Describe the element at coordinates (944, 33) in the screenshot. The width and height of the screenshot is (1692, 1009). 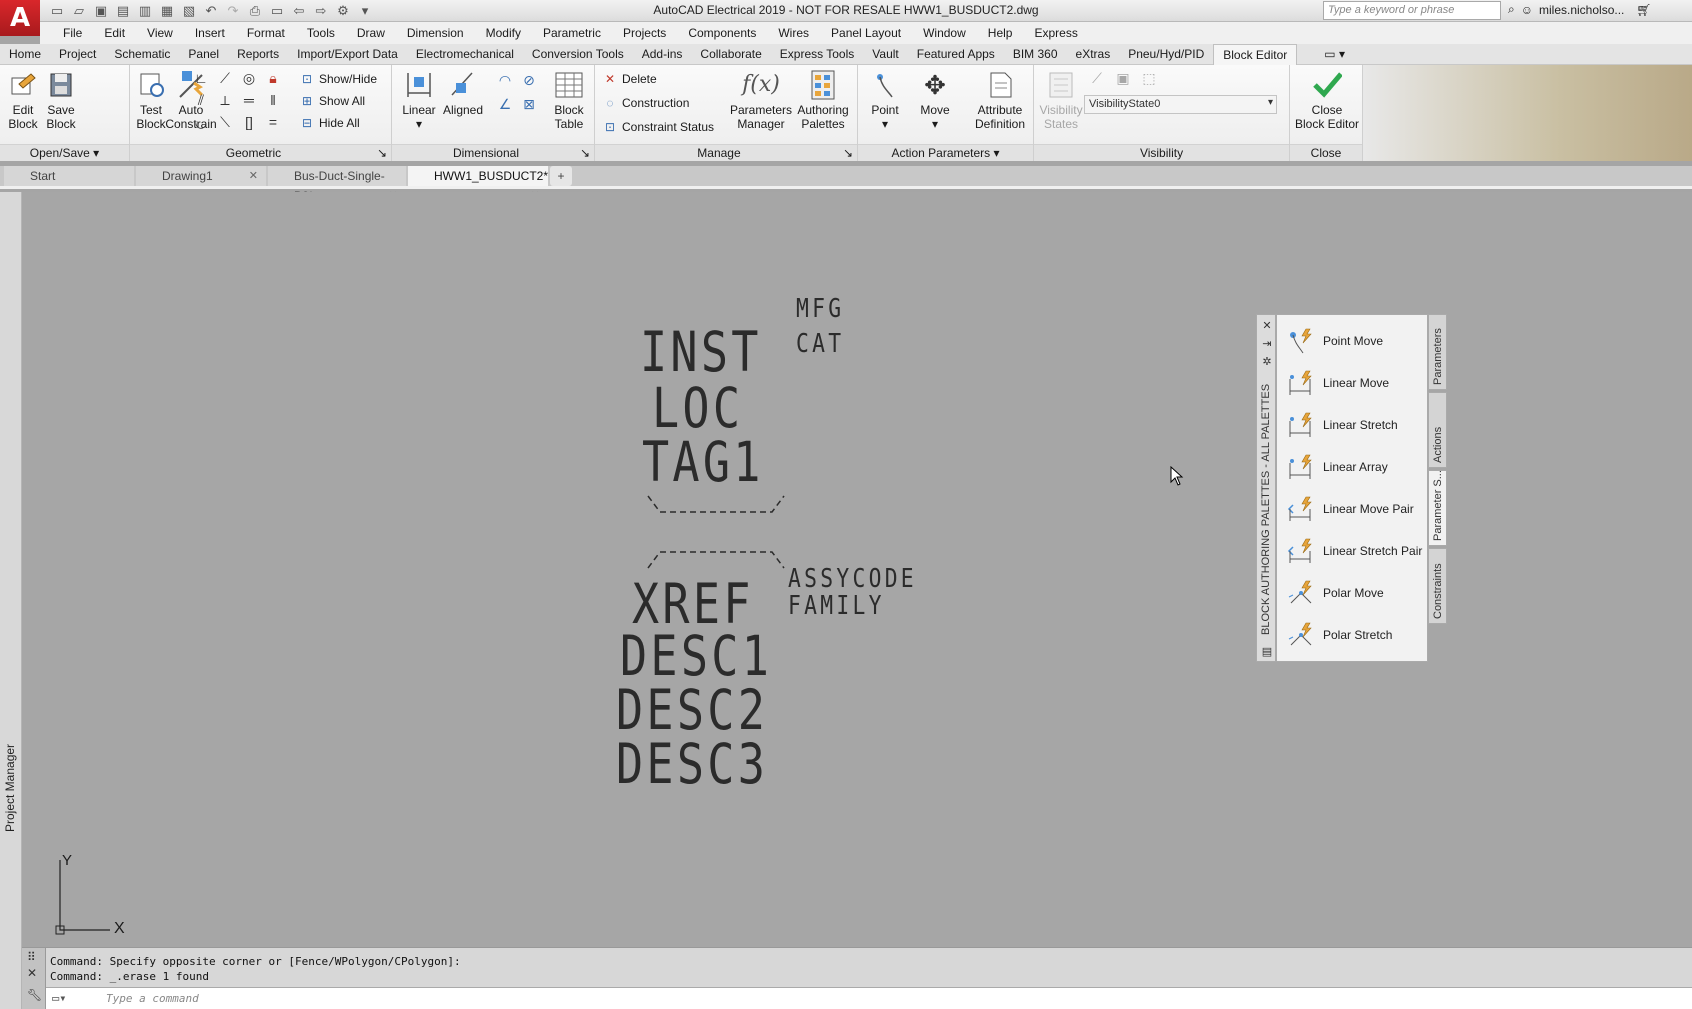
I see `menu-window: Window` at that location.